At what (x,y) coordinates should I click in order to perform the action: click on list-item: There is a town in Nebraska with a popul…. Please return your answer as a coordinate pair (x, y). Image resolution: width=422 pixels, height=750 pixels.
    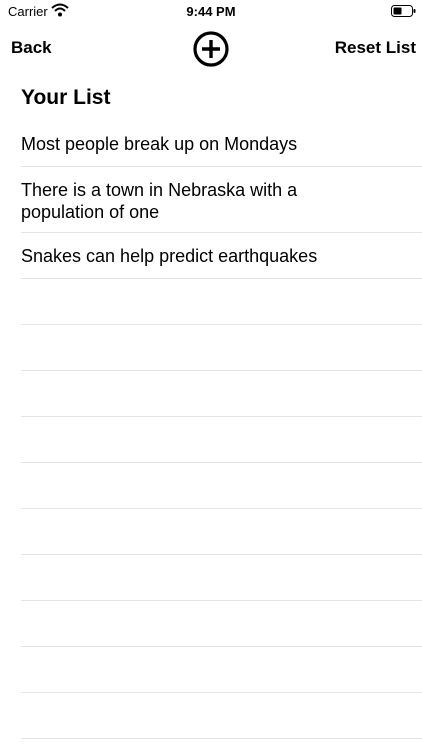
    Looking at the image, I should click on (221, 200).